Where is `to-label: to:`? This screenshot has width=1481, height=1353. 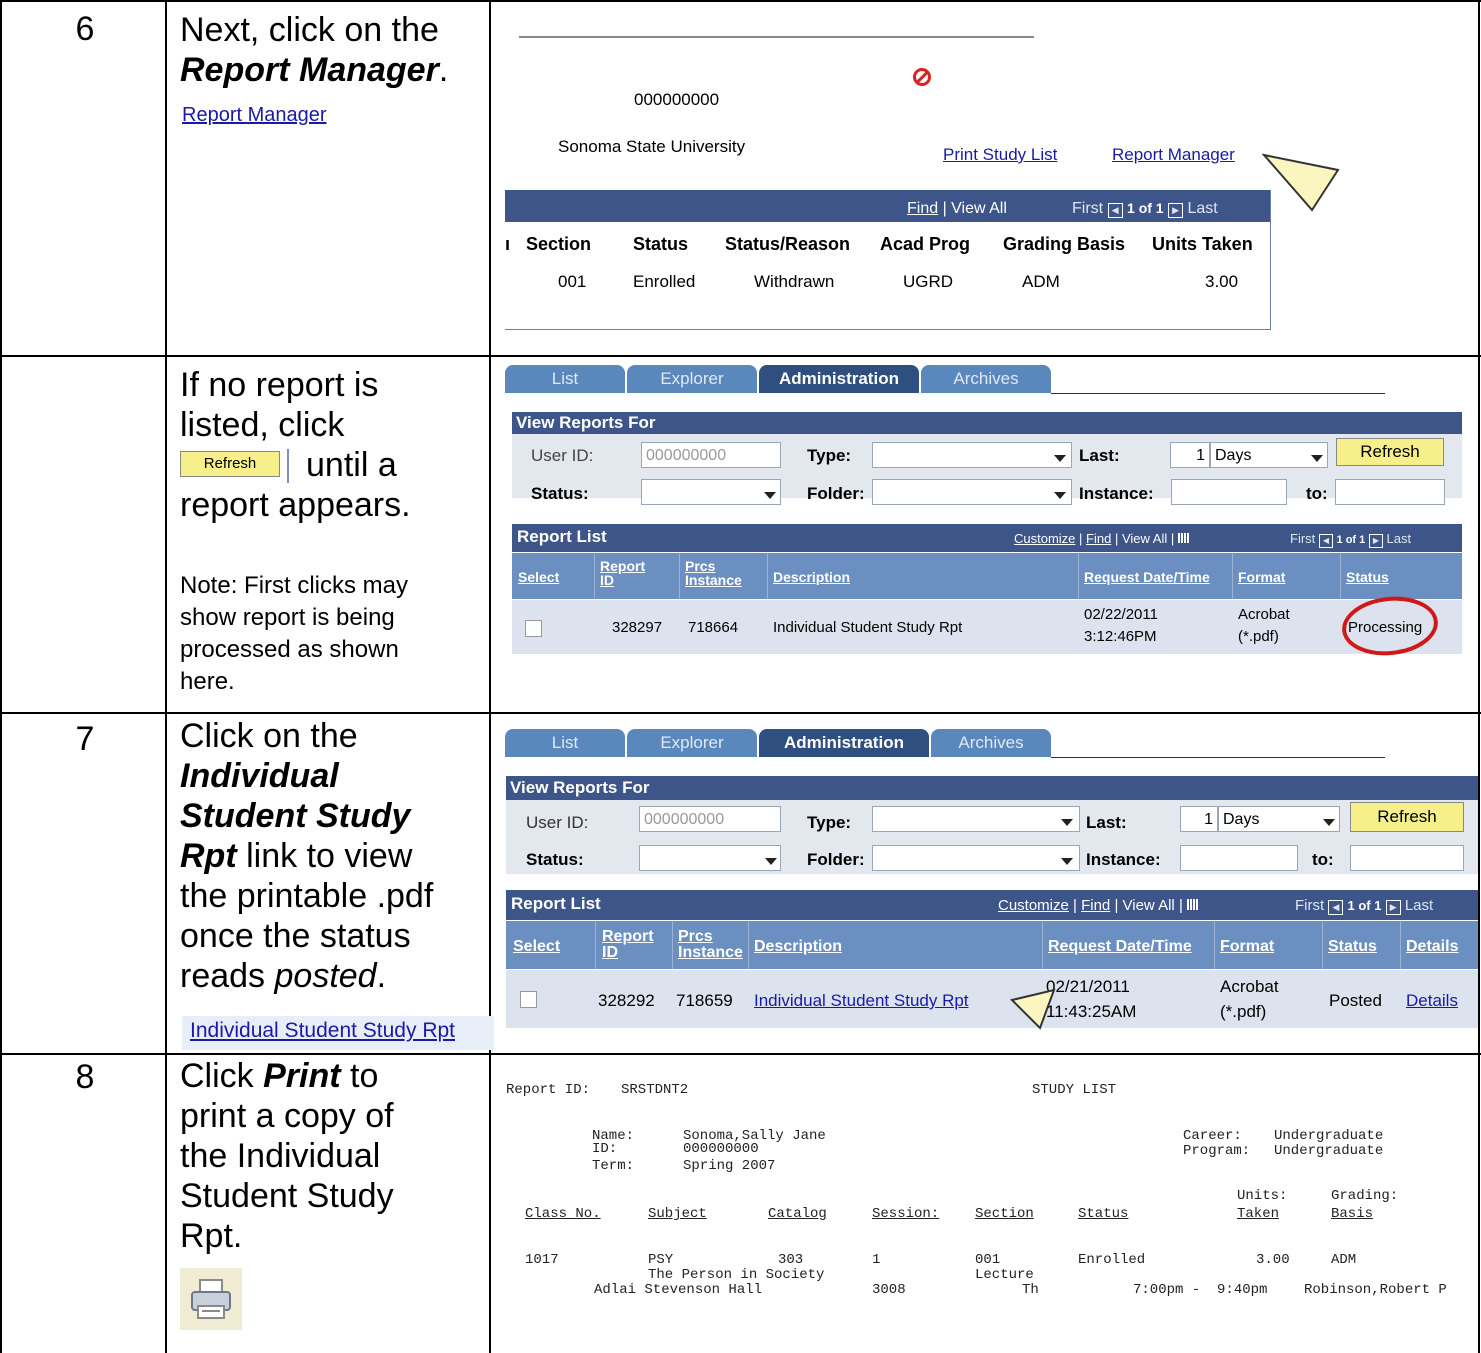
to-label: to: is located at coordinates (1323, 859).